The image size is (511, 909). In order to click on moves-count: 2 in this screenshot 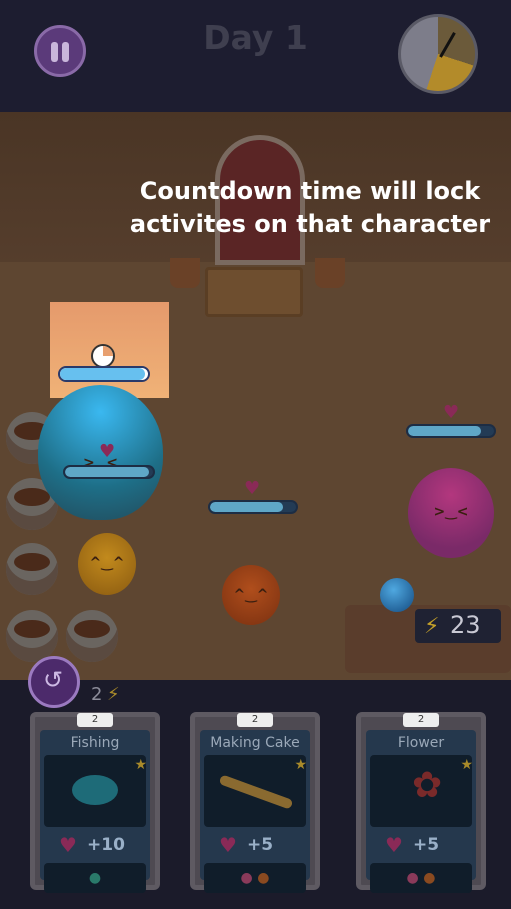, I will do `click(97, 694)`.